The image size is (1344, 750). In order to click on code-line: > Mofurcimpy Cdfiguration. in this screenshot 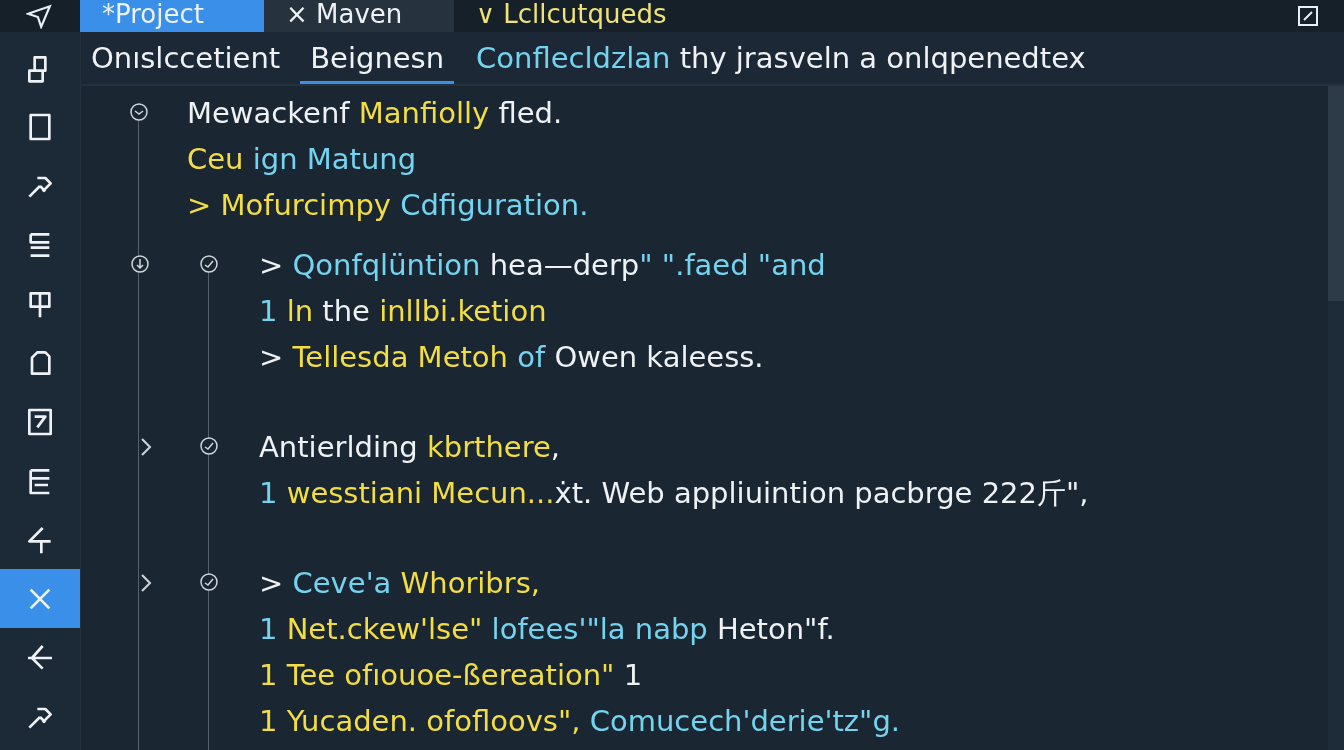, I will do `click(388, 205)`.